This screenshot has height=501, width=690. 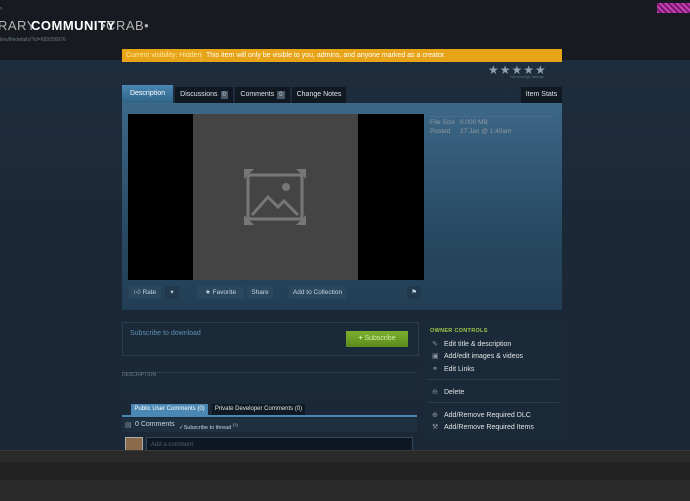 I want to click on comments-divider, so click(x=269, y=416).